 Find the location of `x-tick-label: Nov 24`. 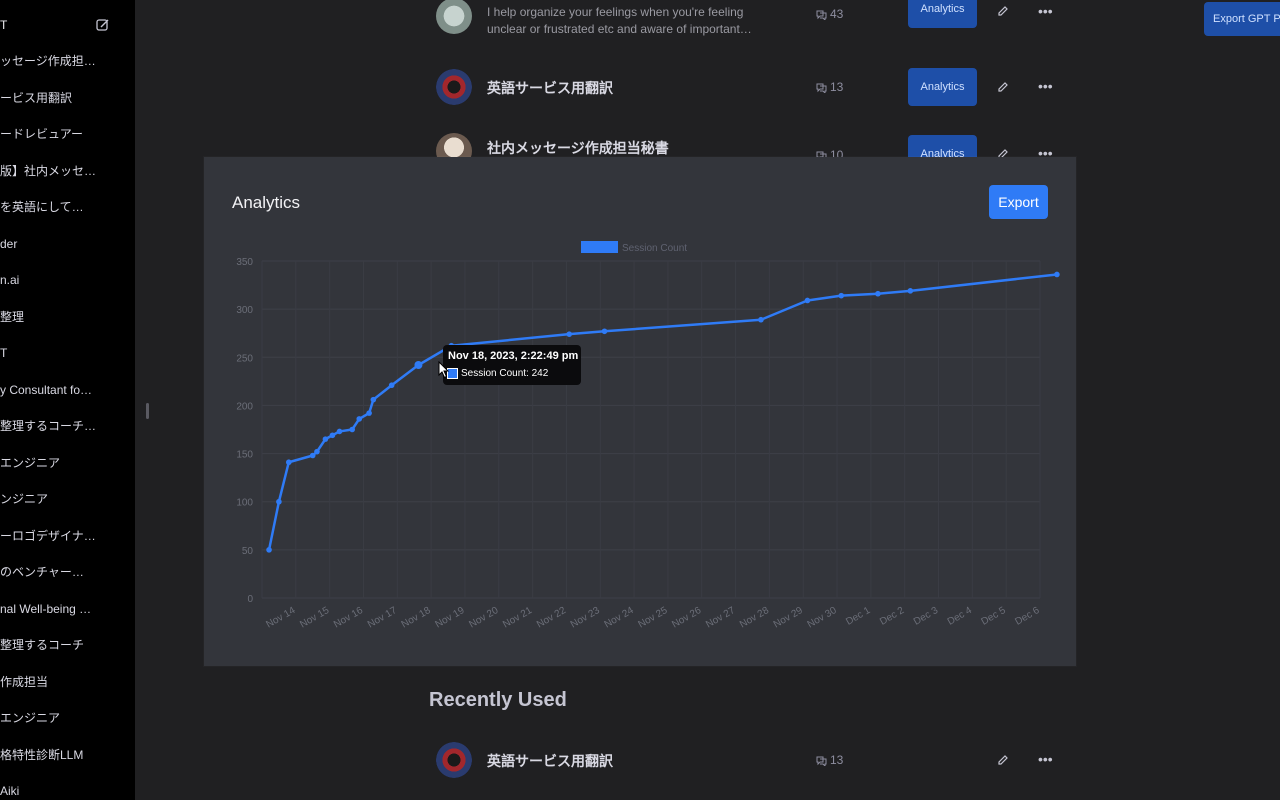

x-tick-label: Nov 24 is located at coordinates (619, 618).